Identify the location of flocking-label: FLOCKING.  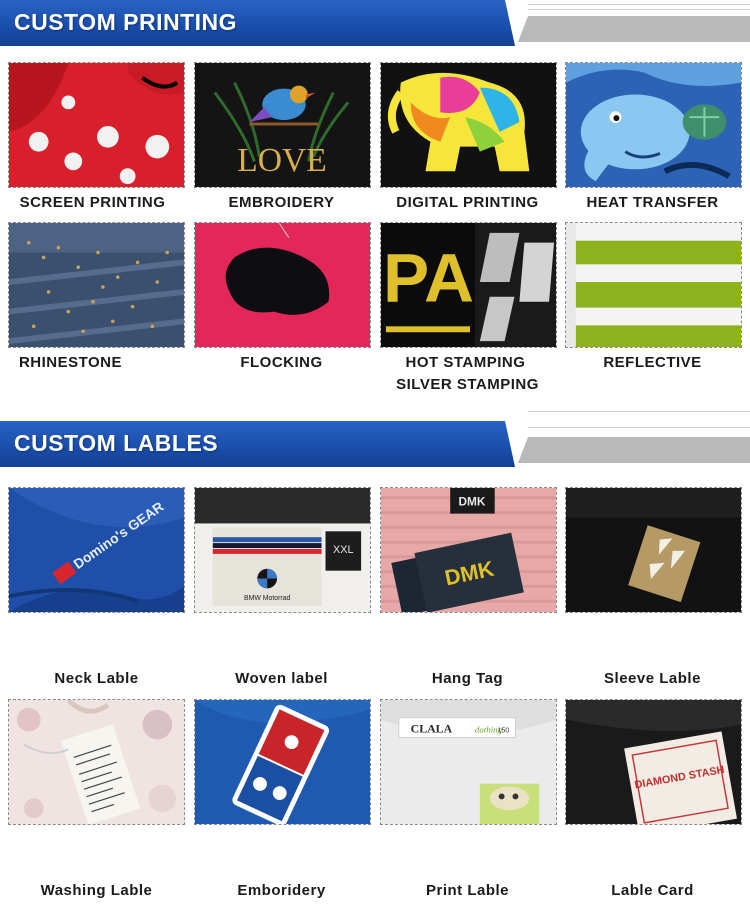
(281, 362).